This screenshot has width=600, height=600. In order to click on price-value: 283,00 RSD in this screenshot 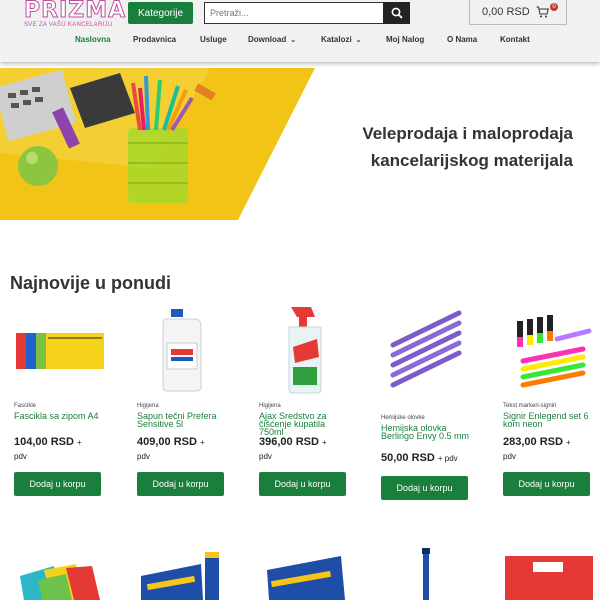, I will do `click(533, 442)`.